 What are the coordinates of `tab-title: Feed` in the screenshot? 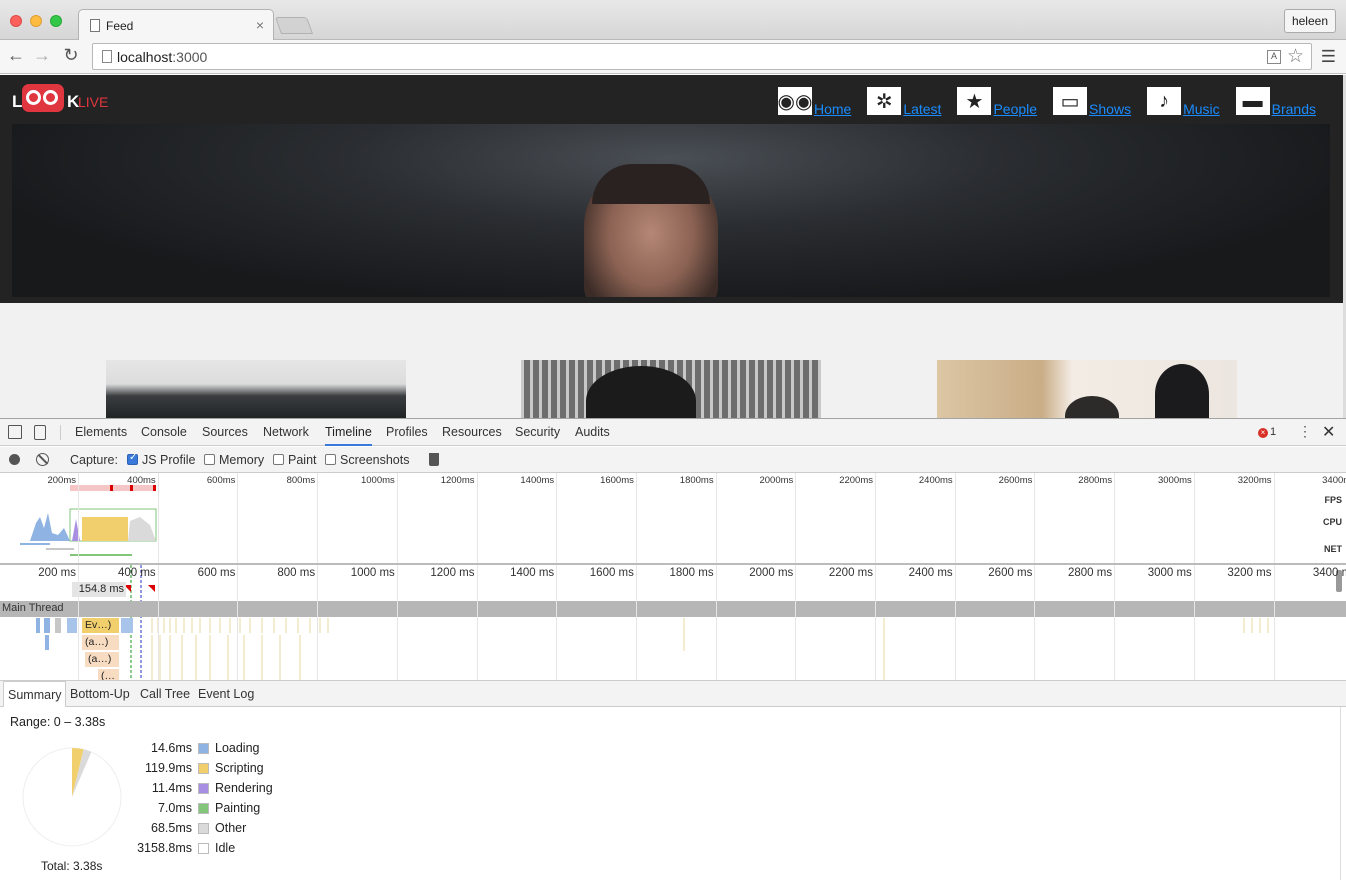 It's located at (120, 26).